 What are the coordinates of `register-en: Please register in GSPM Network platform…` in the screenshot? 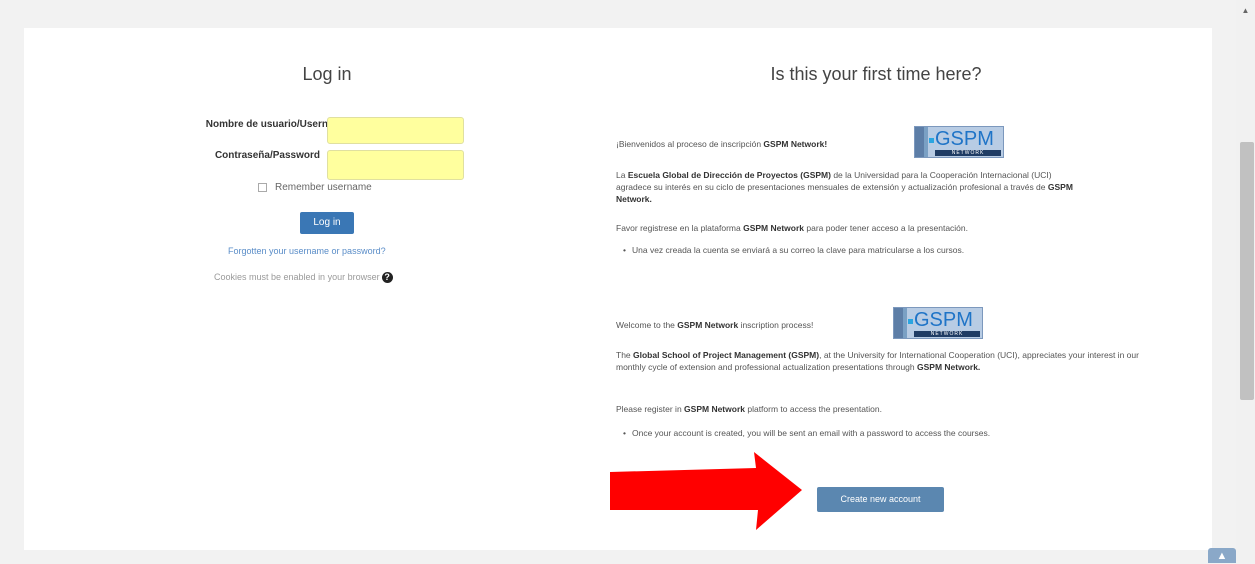 It's located at (749, 409).